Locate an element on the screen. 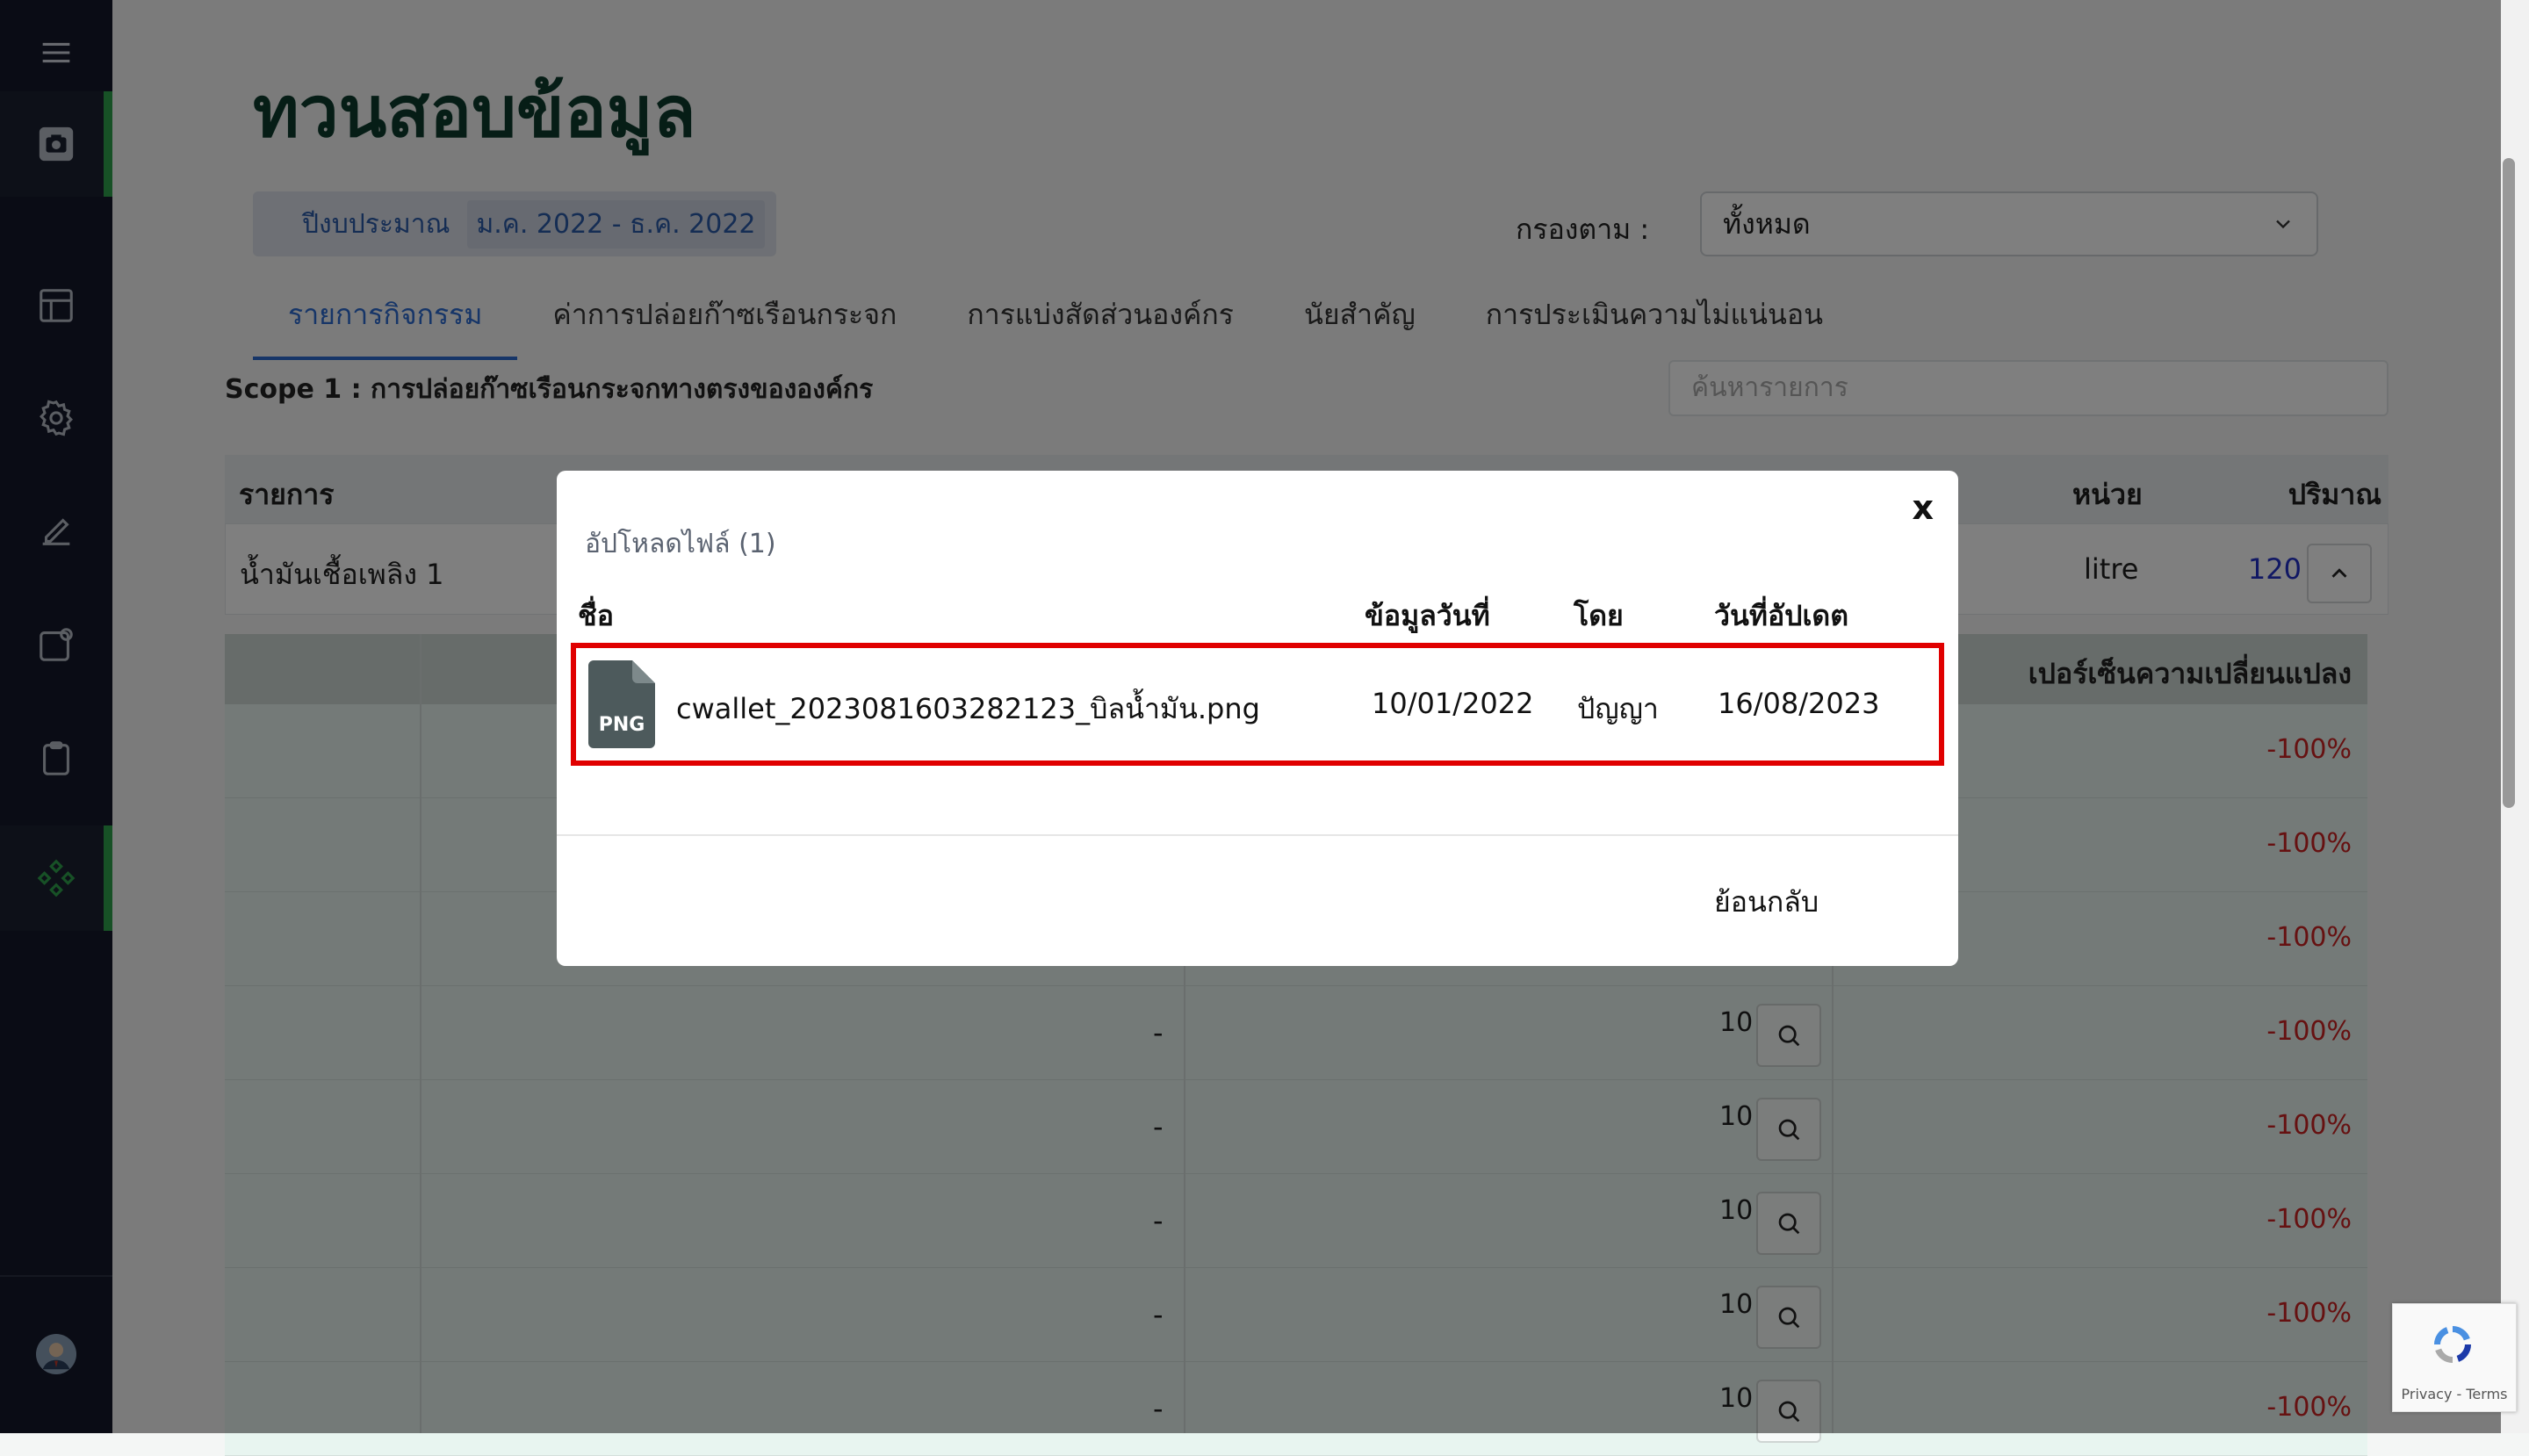 This screenshot has height=1456, width=2529. modal-title: อัปโหลดไฟล์ (1) is located at coordinates (681, 544).